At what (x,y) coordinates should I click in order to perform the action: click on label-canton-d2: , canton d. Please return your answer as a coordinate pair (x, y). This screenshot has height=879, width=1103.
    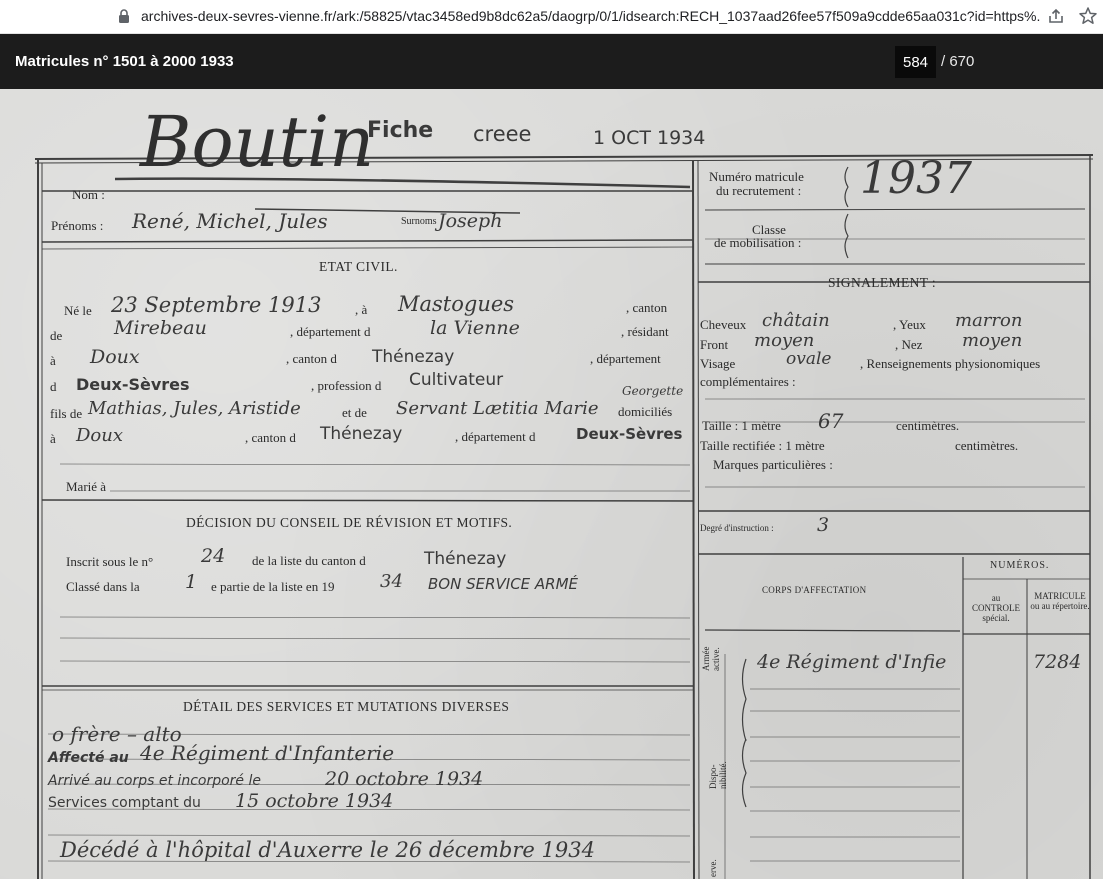
    Looking at the image, I should click on (270, 437).